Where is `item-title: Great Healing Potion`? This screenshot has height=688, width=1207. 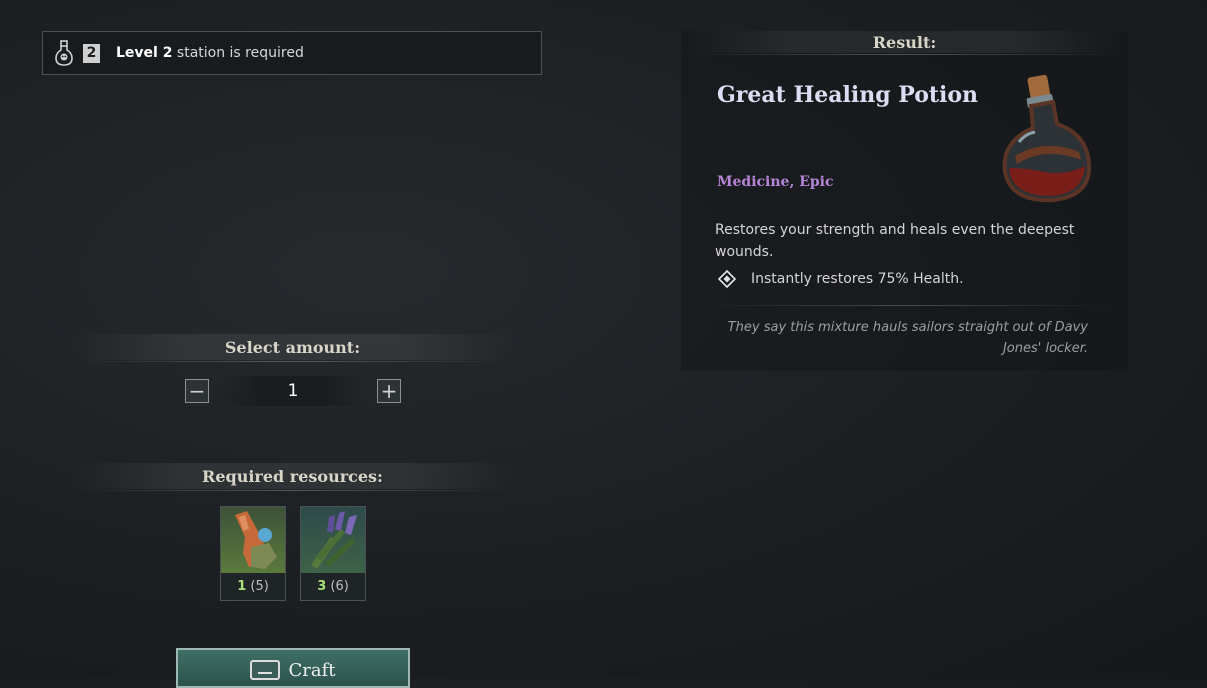 item-title: Great Healing Potion is located at coordinates (848, 95).